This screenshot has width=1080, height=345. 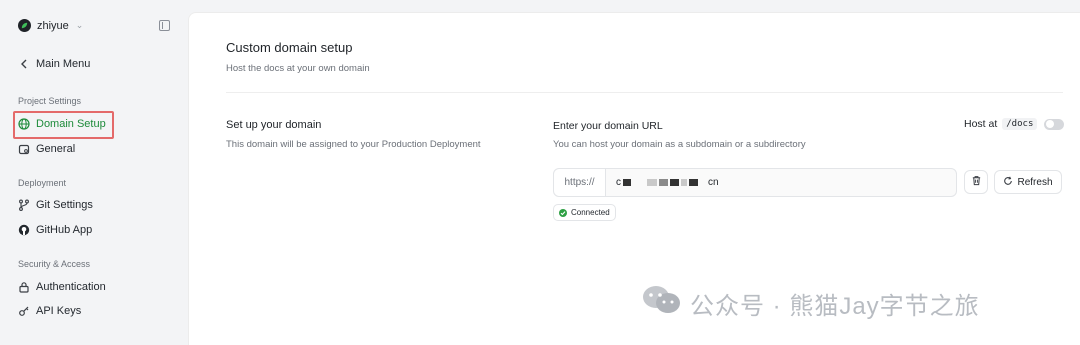 I want to click on lock-icon, so click(x=24, y=287).